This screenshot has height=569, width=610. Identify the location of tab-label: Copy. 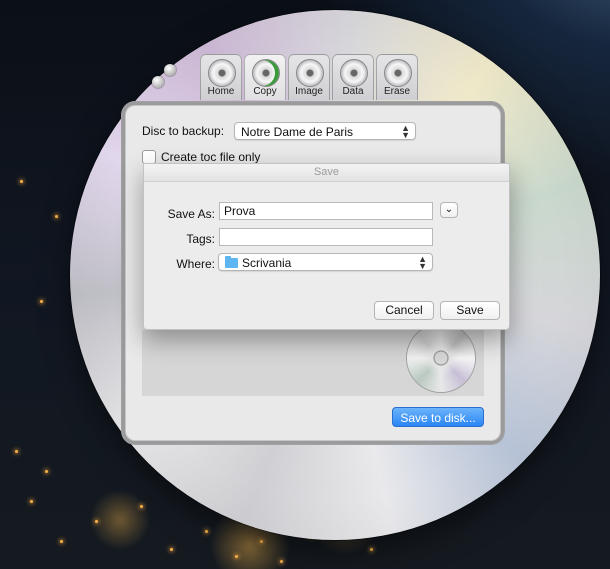
(265, 91).